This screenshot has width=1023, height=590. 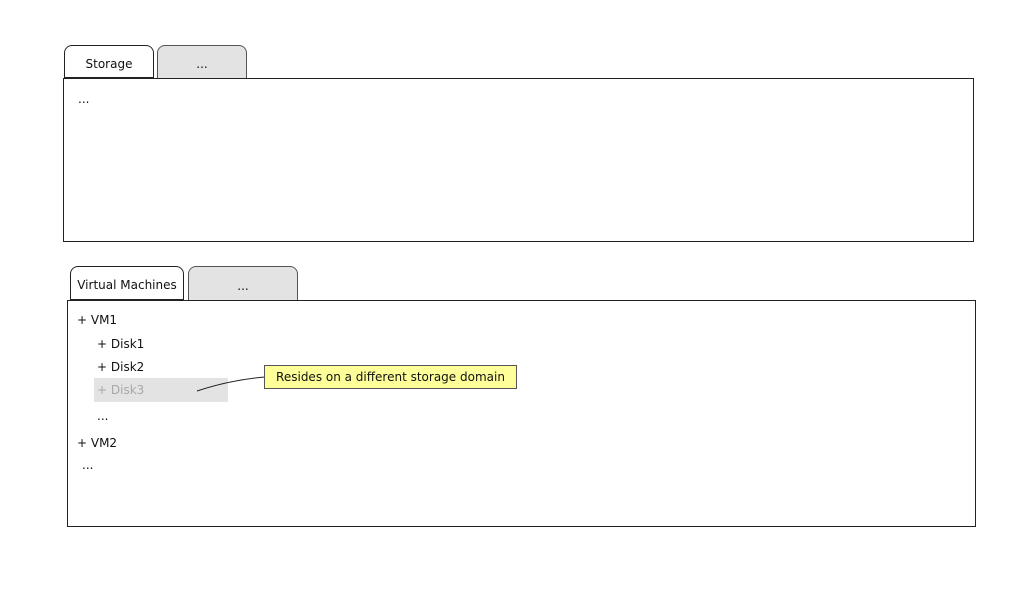 I want to click on storage-domain-callout: Resides on a different storage domain, so click(x=390, y=377).